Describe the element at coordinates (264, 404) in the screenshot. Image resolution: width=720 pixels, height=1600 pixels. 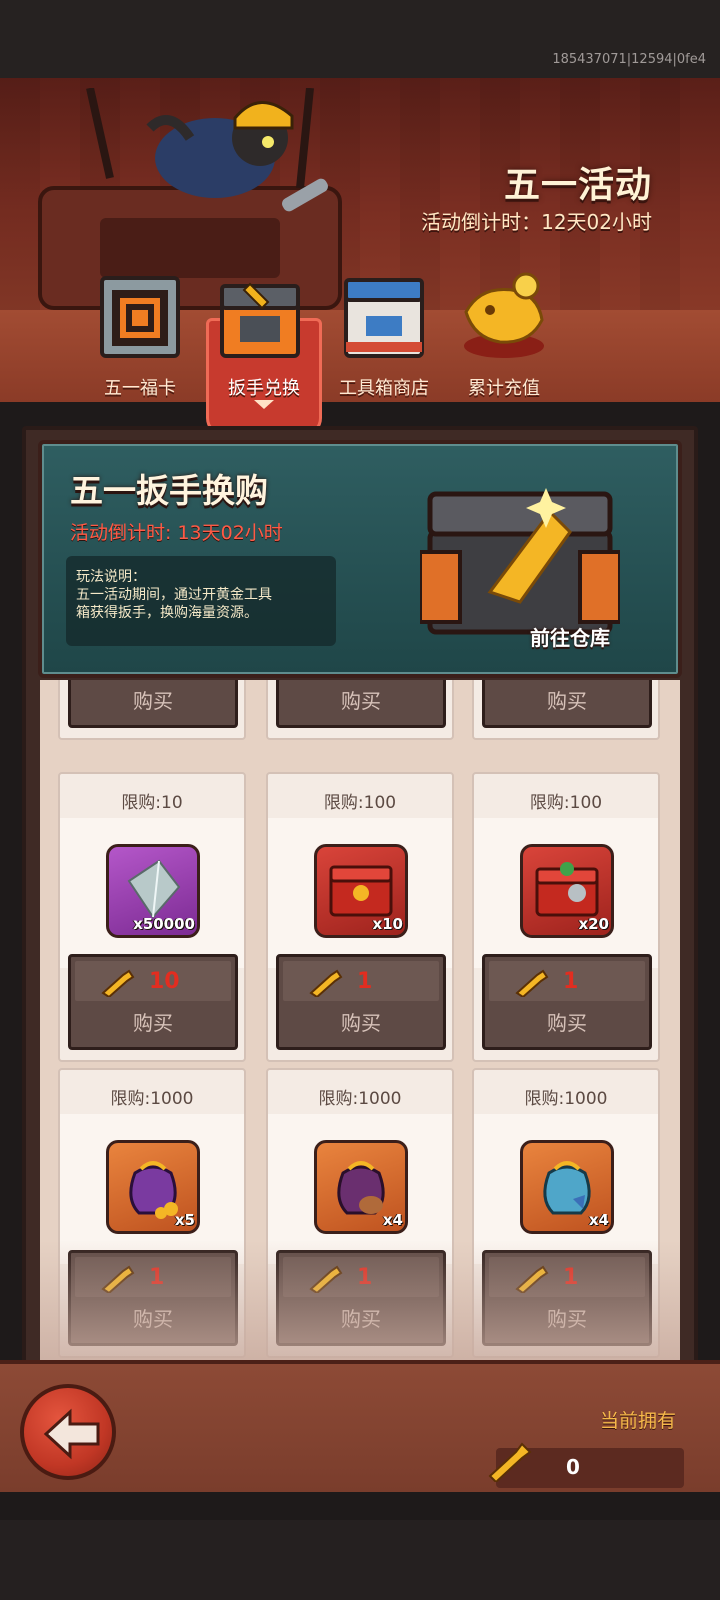
I see `active-tab-arrow` at that location.